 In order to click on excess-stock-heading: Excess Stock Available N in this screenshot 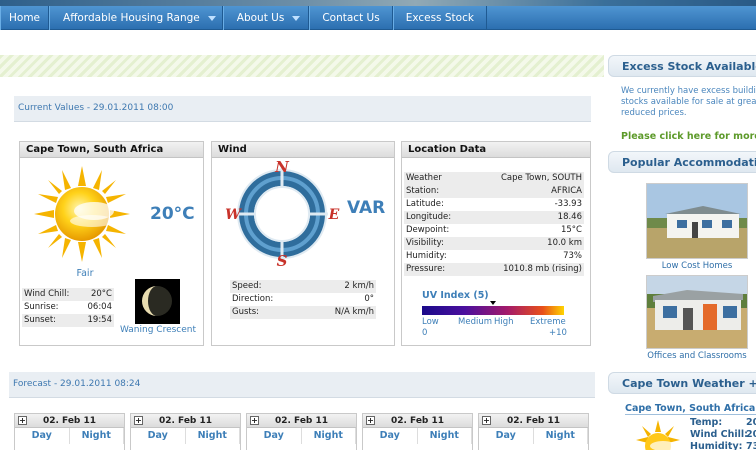, I will do `click(682, 66)`.